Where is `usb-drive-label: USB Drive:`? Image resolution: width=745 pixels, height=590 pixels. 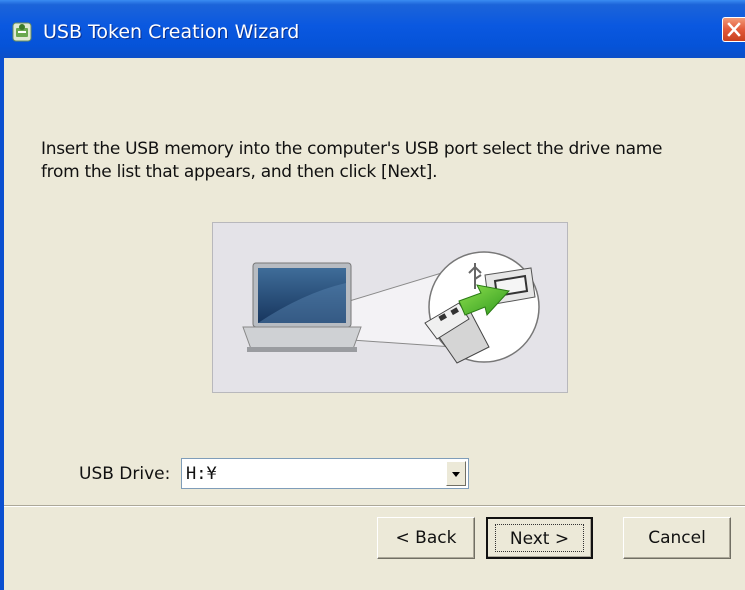
usb-drive-label: USB Drive: is located at coordinates (125, 474).